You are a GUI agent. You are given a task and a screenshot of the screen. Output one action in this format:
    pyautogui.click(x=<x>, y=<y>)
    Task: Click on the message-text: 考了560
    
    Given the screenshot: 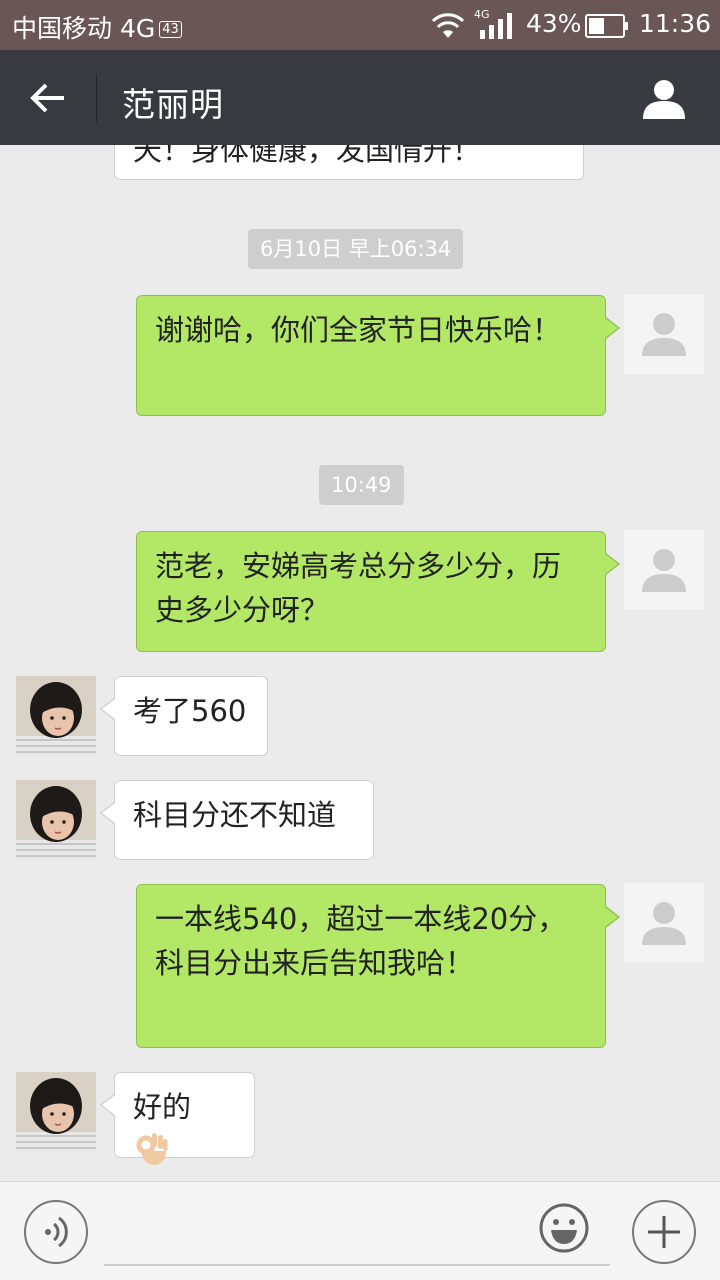 What is the action you would take?
    pyautogui.click(x=190, y=711)
    